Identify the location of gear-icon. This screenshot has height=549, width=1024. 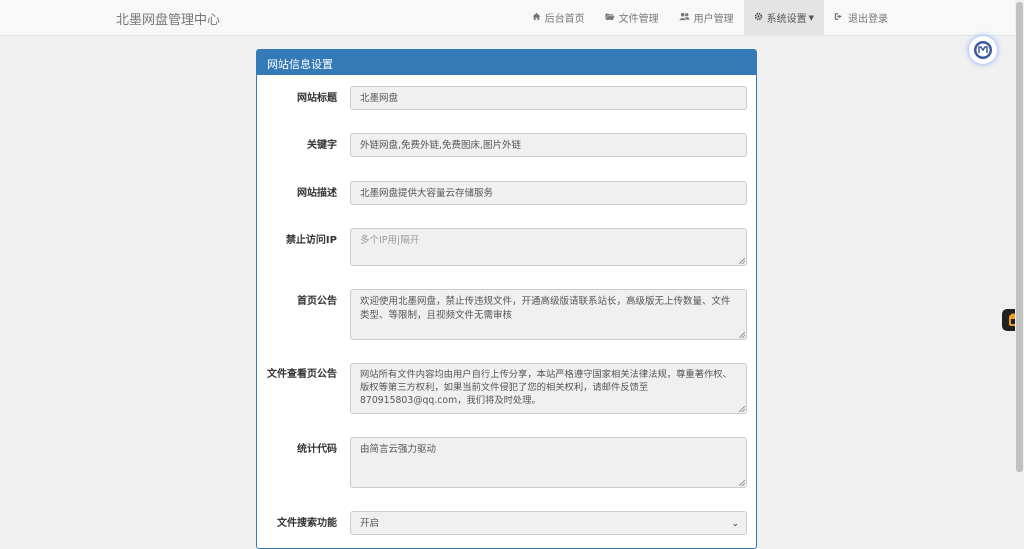
(758, 18).